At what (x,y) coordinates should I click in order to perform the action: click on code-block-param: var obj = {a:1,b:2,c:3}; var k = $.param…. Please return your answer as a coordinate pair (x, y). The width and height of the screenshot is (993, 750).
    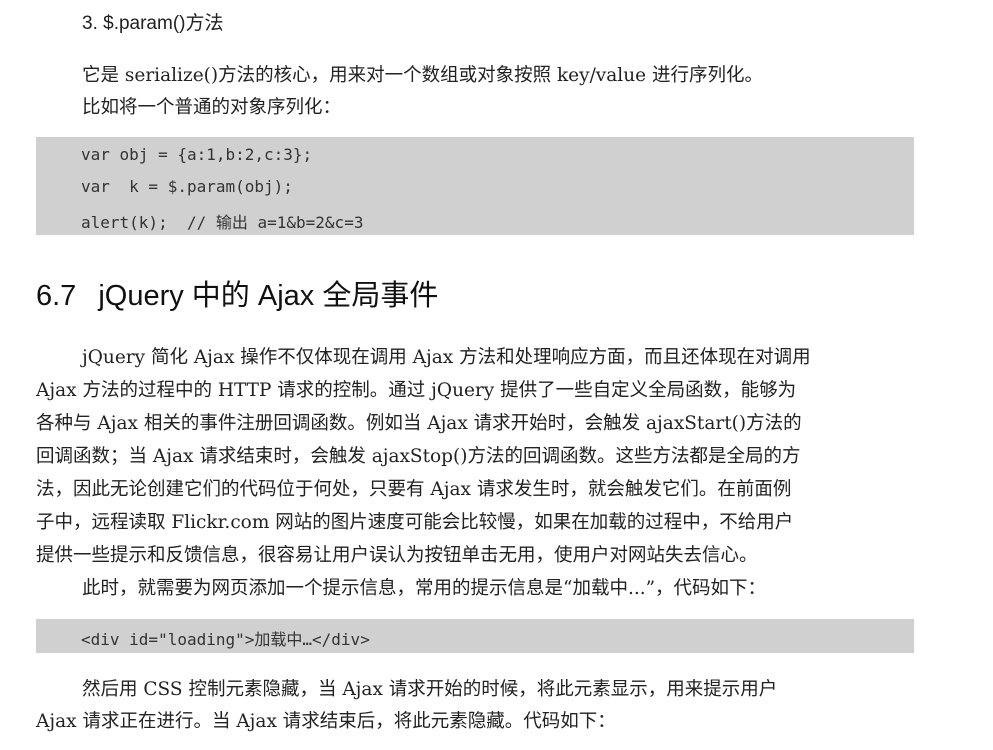
    Looking at the image, I should click on (475, 186).